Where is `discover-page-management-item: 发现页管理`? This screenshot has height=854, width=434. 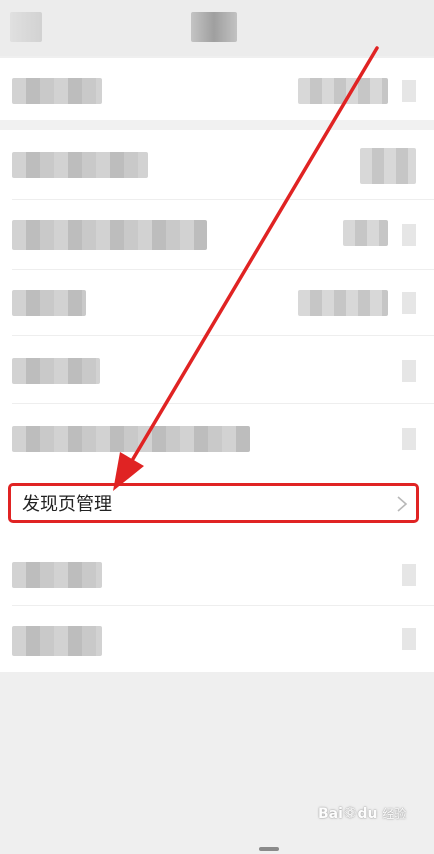 discover-page-management-item: 发现页管理 is located at coordinates (213, 503).